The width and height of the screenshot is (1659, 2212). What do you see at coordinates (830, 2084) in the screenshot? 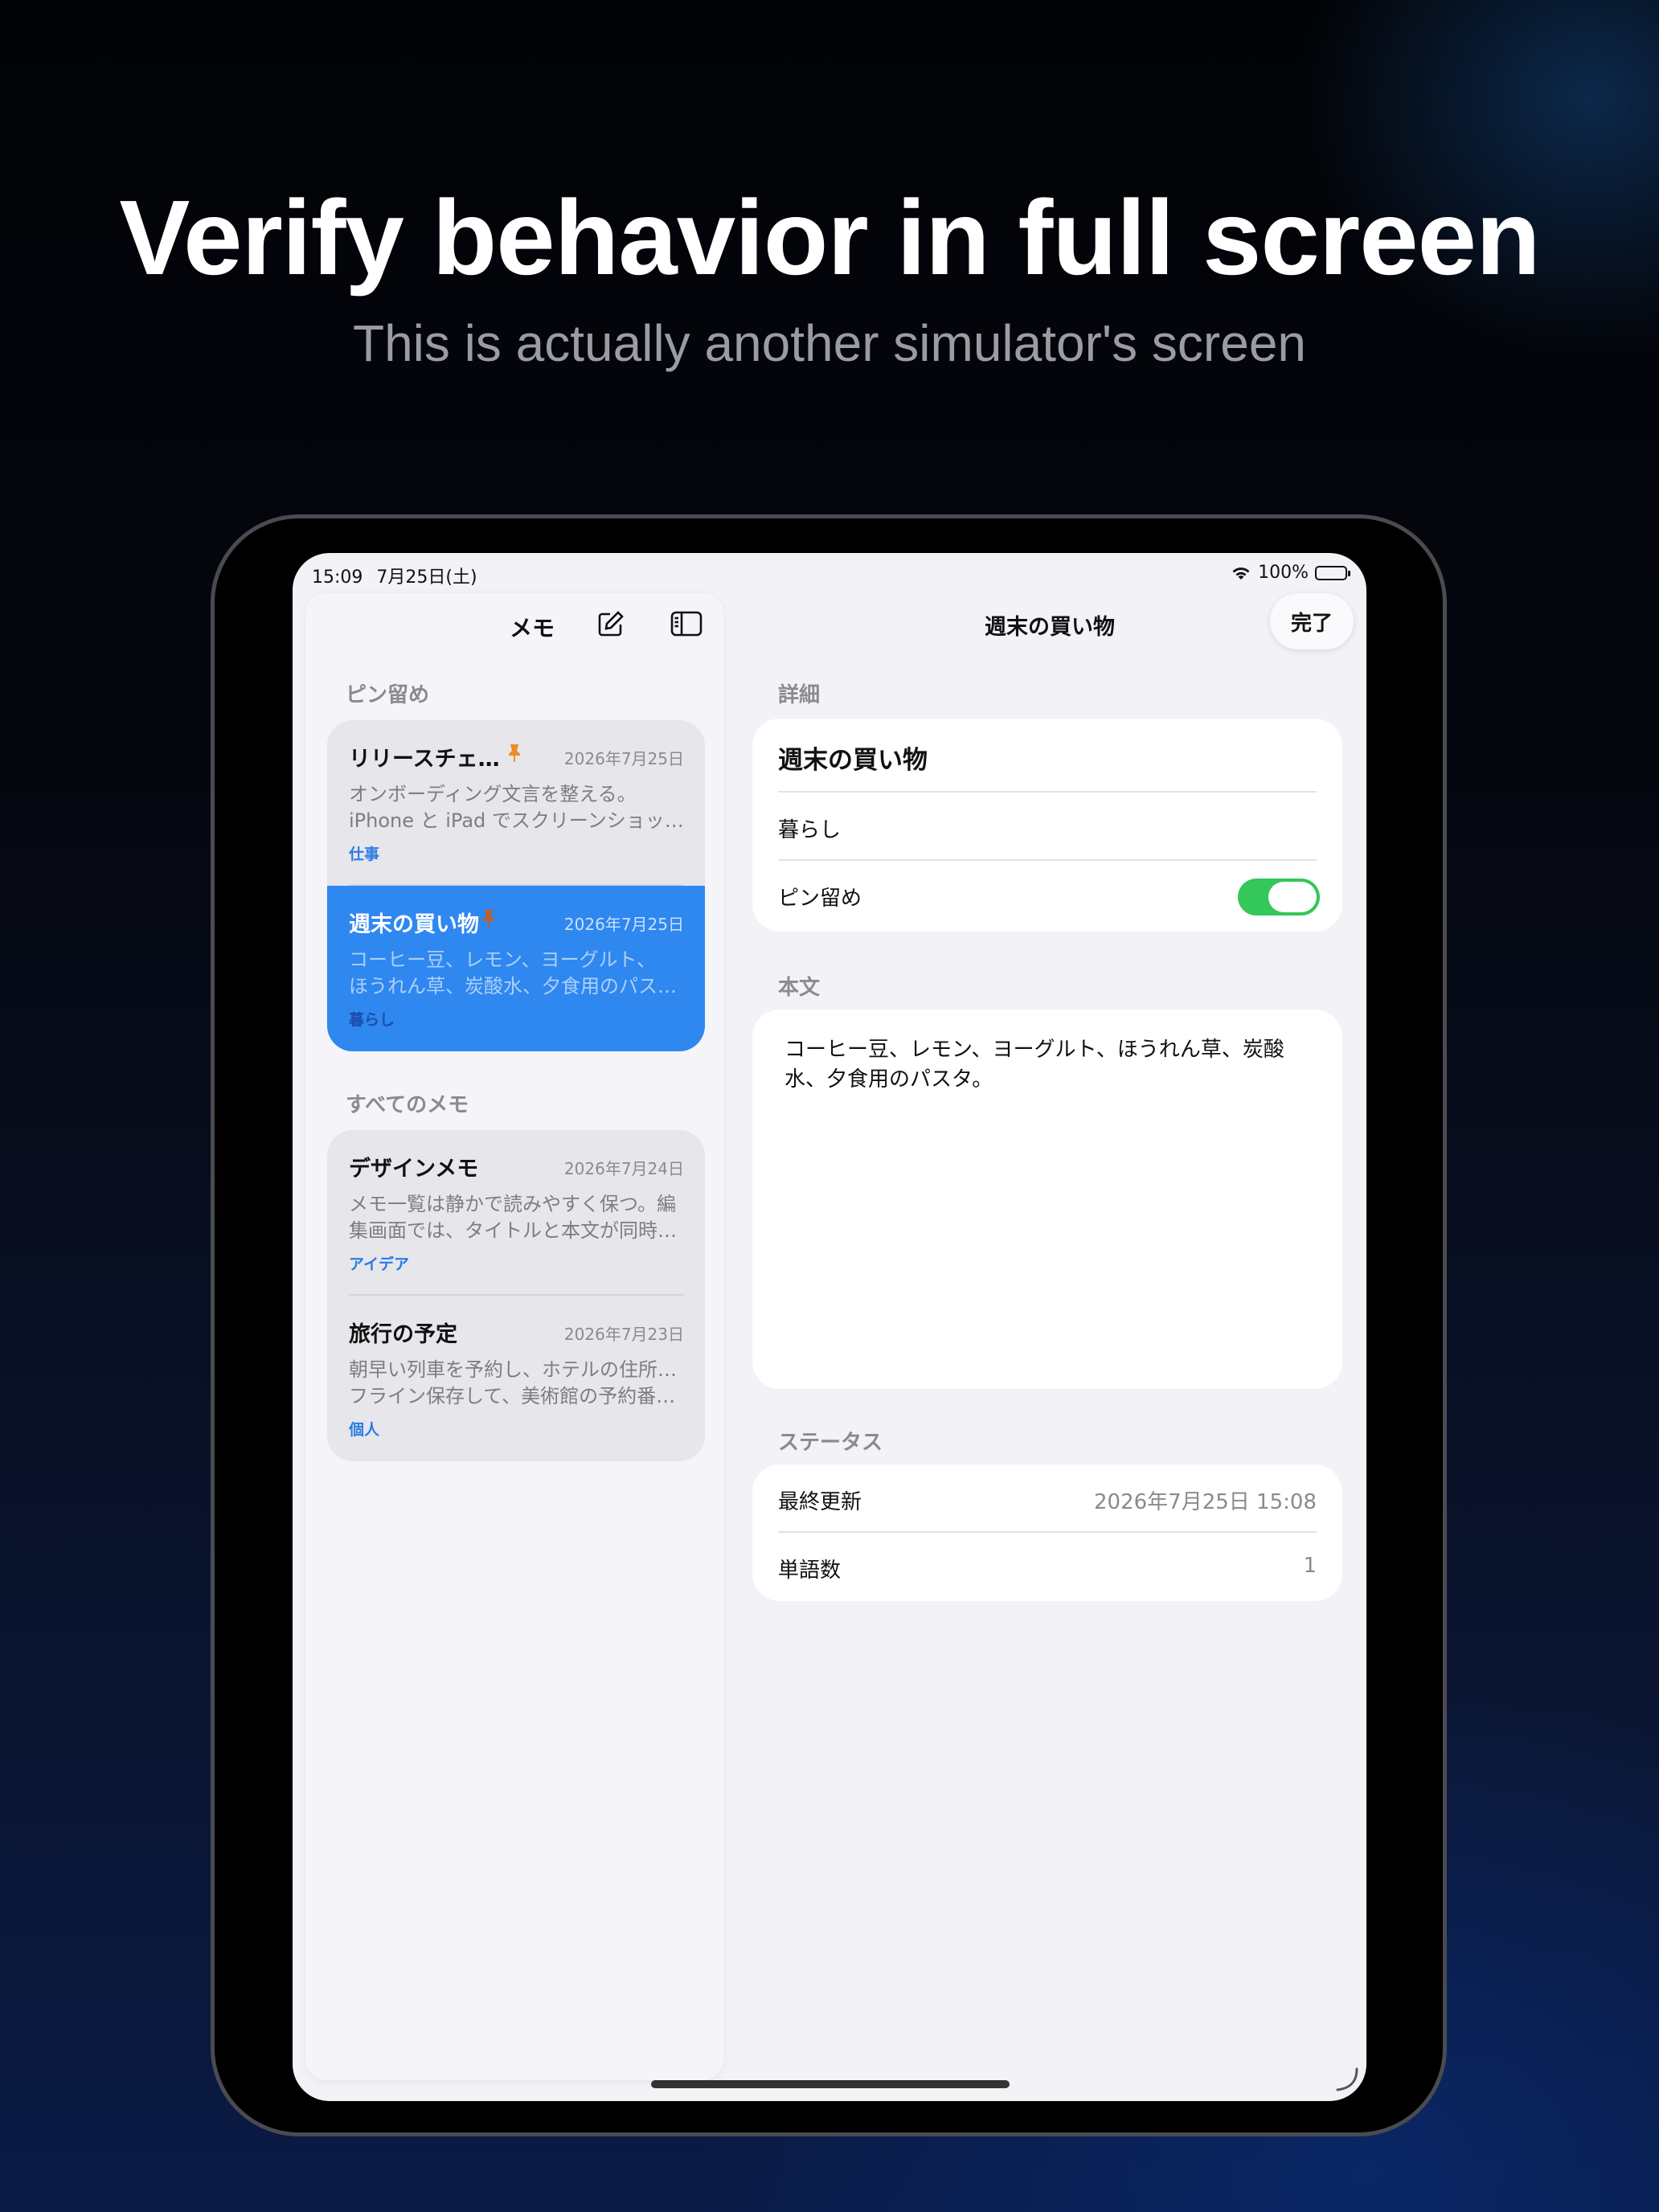
I see `home-indicator` at bounding box center [830, 2084].